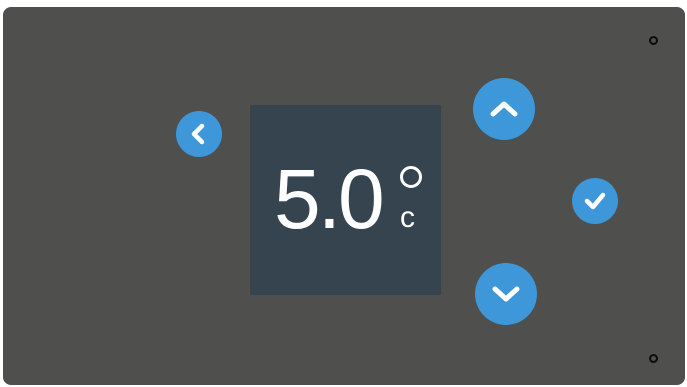 The image size is (687, 387). Describe the element at coordinates (653, 358) in the screenshot. I see `screw-bottom` at that location.